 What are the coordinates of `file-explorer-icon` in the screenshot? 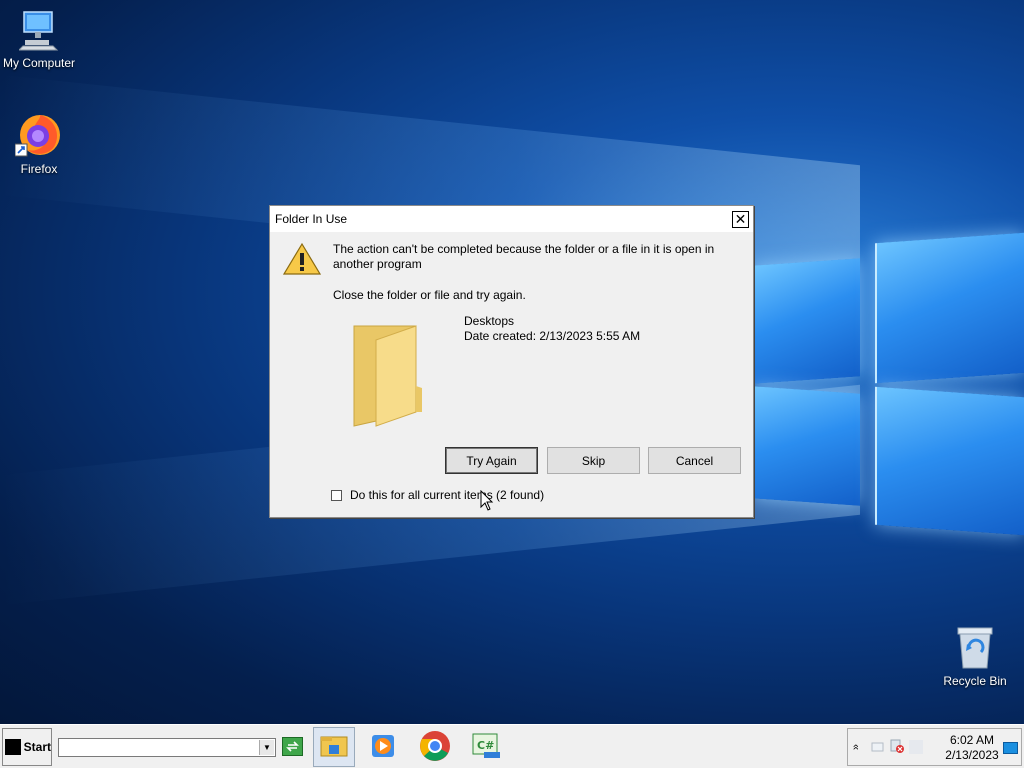 It's located at (334, 747).